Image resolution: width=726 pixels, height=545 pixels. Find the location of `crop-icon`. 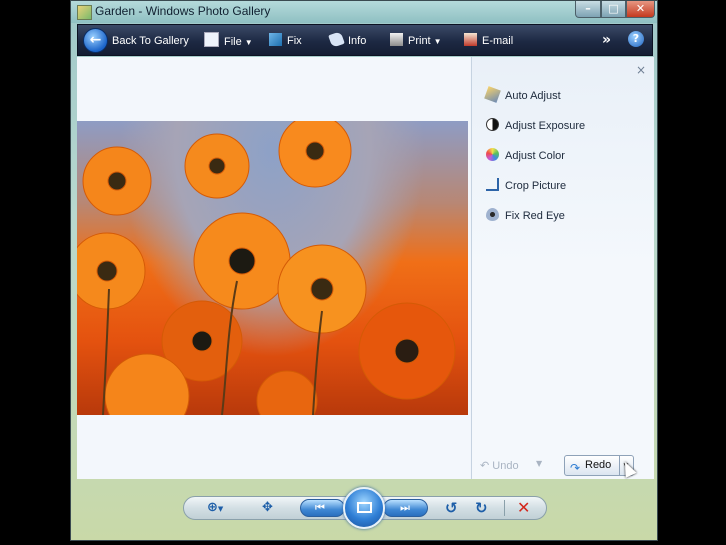

crop-icon is located at coordinates (492, 184).